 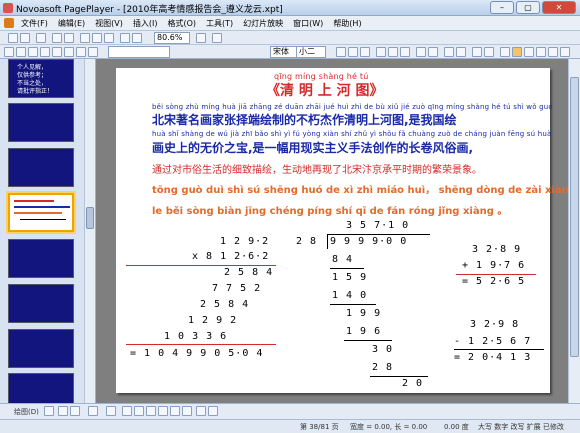 What do you see at coordinates (187, 411) in the screenshot?
I see `text-icon` at bounding box center [187, 411].